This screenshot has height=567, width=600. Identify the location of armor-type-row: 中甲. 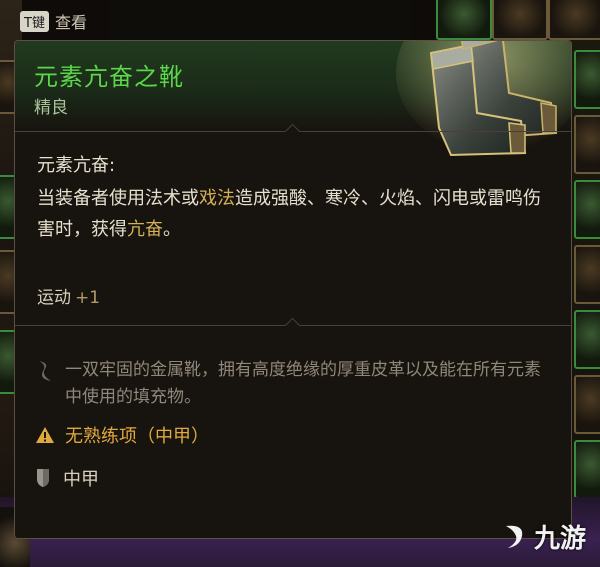
(67, 478).